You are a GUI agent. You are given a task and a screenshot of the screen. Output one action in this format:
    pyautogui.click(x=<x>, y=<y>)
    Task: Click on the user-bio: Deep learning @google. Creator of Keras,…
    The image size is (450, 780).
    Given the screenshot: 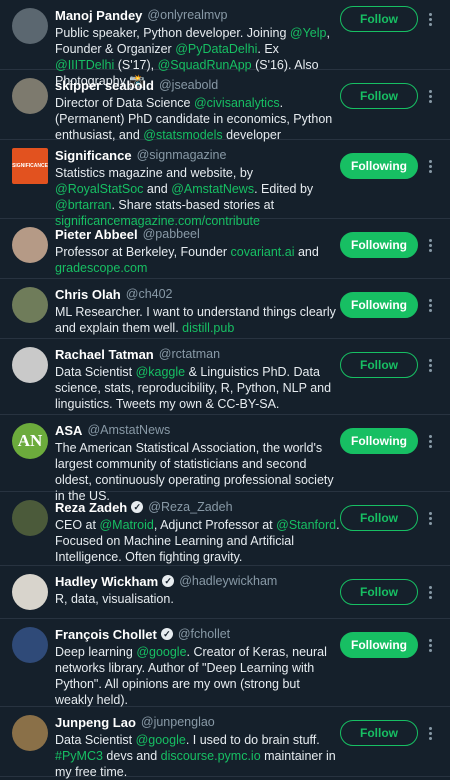 What is the action you would take?
    pyautogui.click(x=197, y=676)
    